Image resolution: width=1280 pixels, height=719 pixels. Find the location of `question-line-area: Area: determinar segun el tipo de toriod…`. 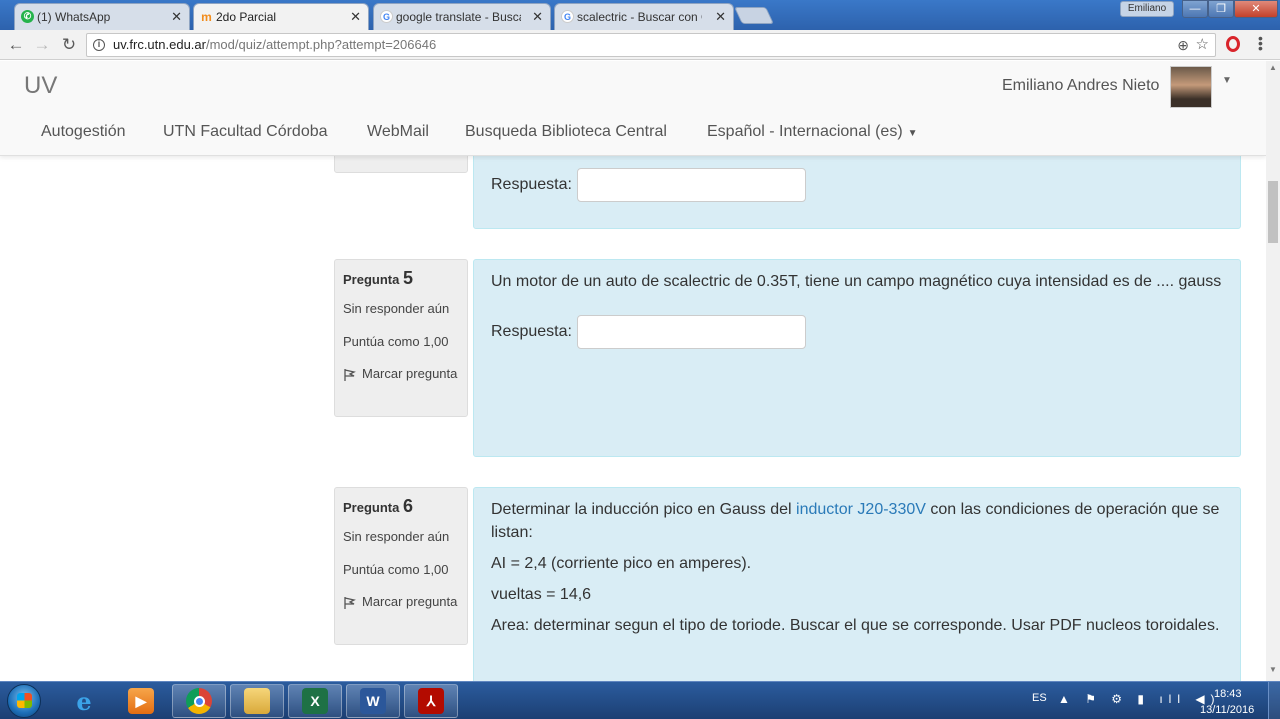

question-line-area: Area: determinar segun el tipo de toriod… is located at coordinates (855, 625).